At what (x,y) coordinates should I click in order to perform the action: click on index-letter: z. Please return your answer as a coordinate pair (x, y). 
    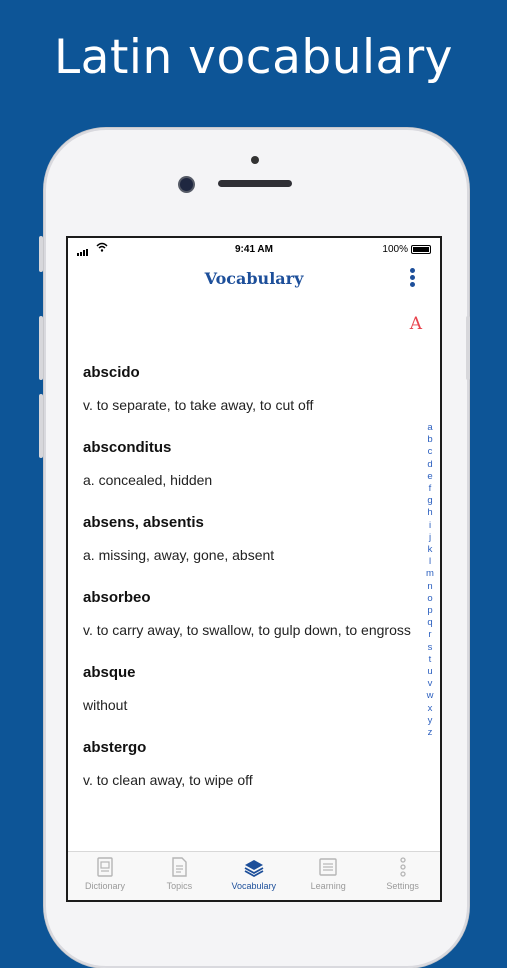
    Looking at the image, I should click on (430, 733).